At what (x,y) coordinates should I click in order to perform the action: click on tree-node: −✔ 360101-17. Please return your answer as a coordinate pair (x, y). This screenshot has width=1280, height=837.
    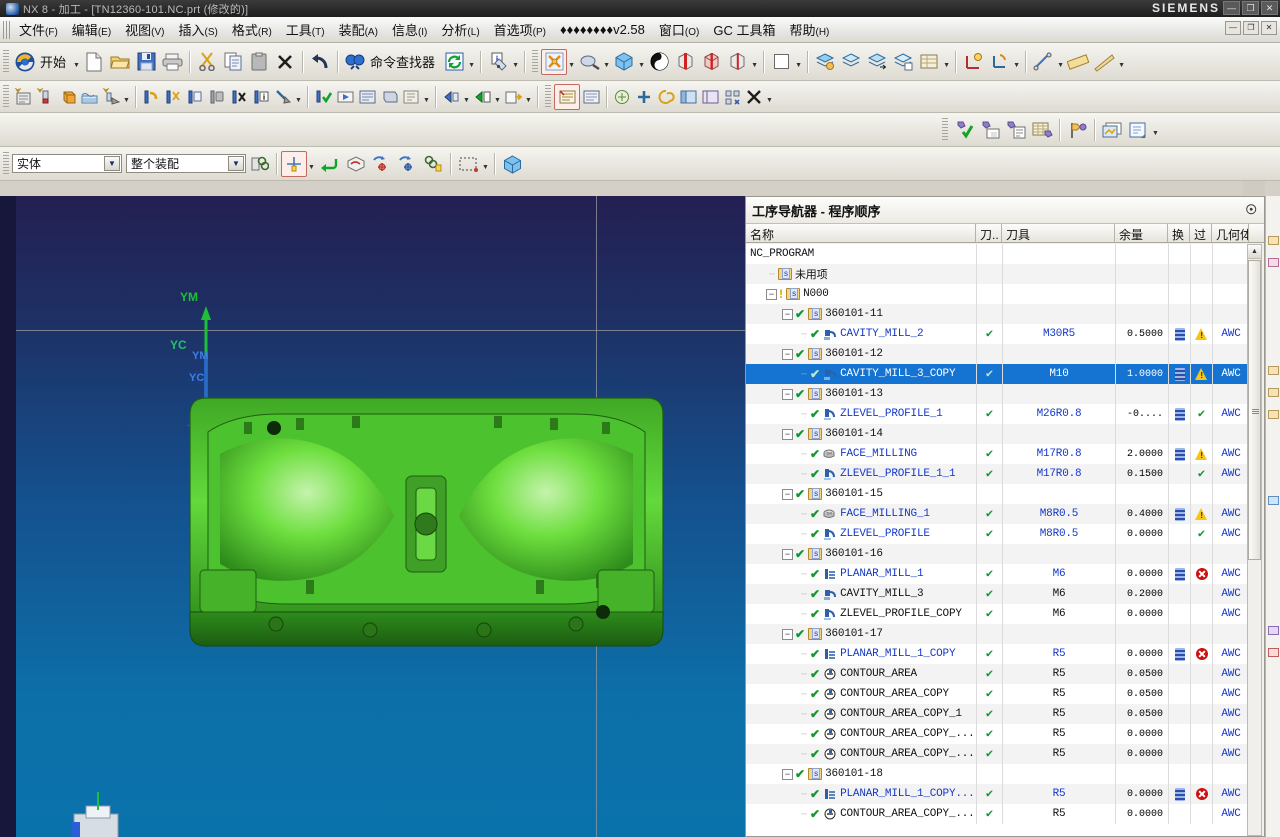
    Looking at the image, I should click on (861, 634).